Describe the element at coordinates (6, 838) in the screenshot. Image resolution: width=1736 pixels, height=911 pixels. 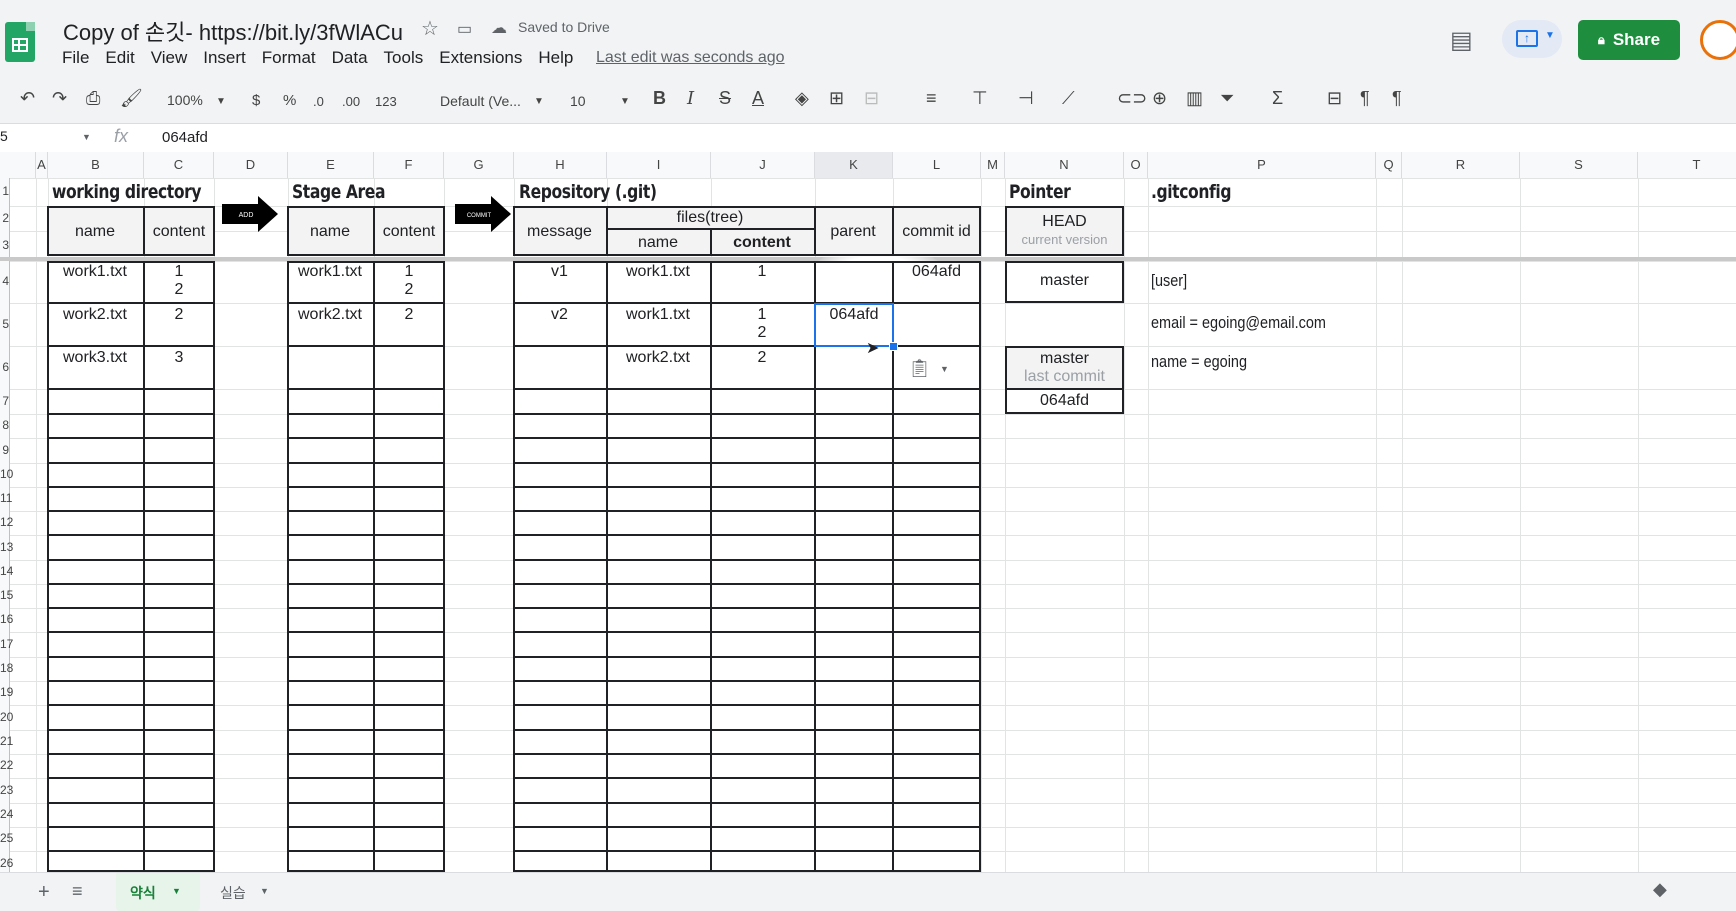
I see `row-header: 25` at that location.